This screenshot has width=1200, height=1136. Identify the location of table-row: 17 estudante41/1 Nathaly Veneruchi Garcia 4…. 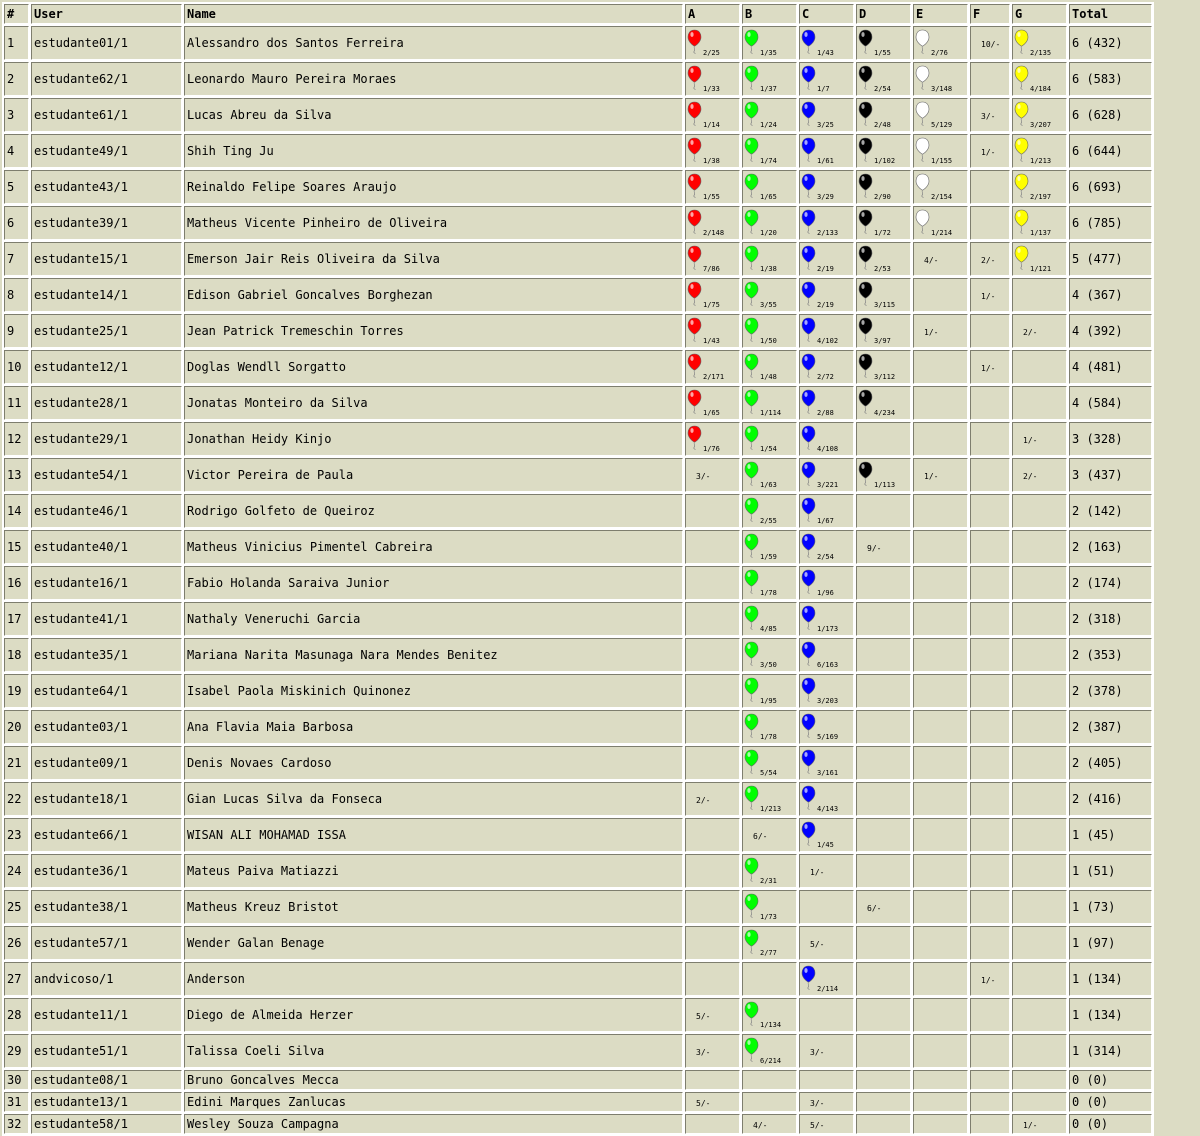
(578, 619).